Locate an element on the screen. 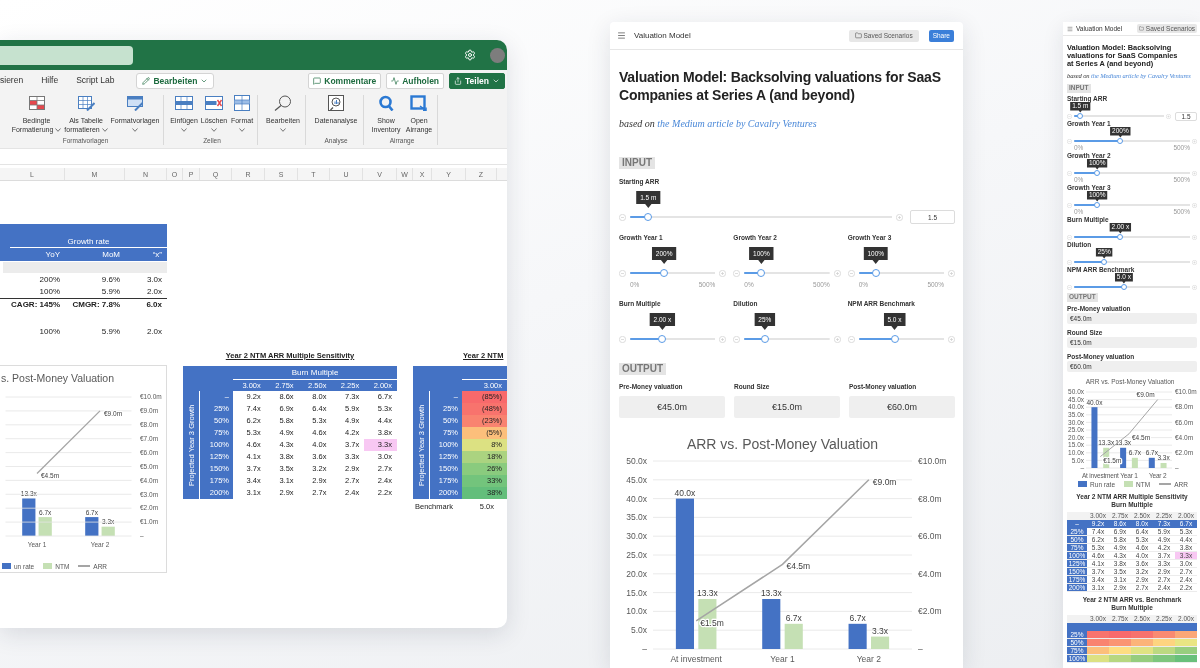 The width and height of the screenshot is (1200, 668). chart-title: ARR vs. Post-Money Valuation is located at coordinates (782, 444).